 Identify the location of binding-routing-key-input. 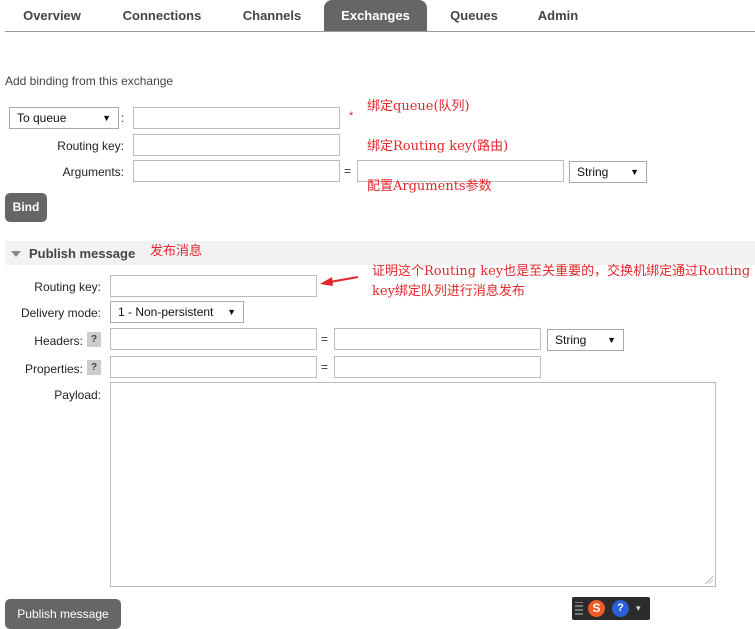
(236, 145).